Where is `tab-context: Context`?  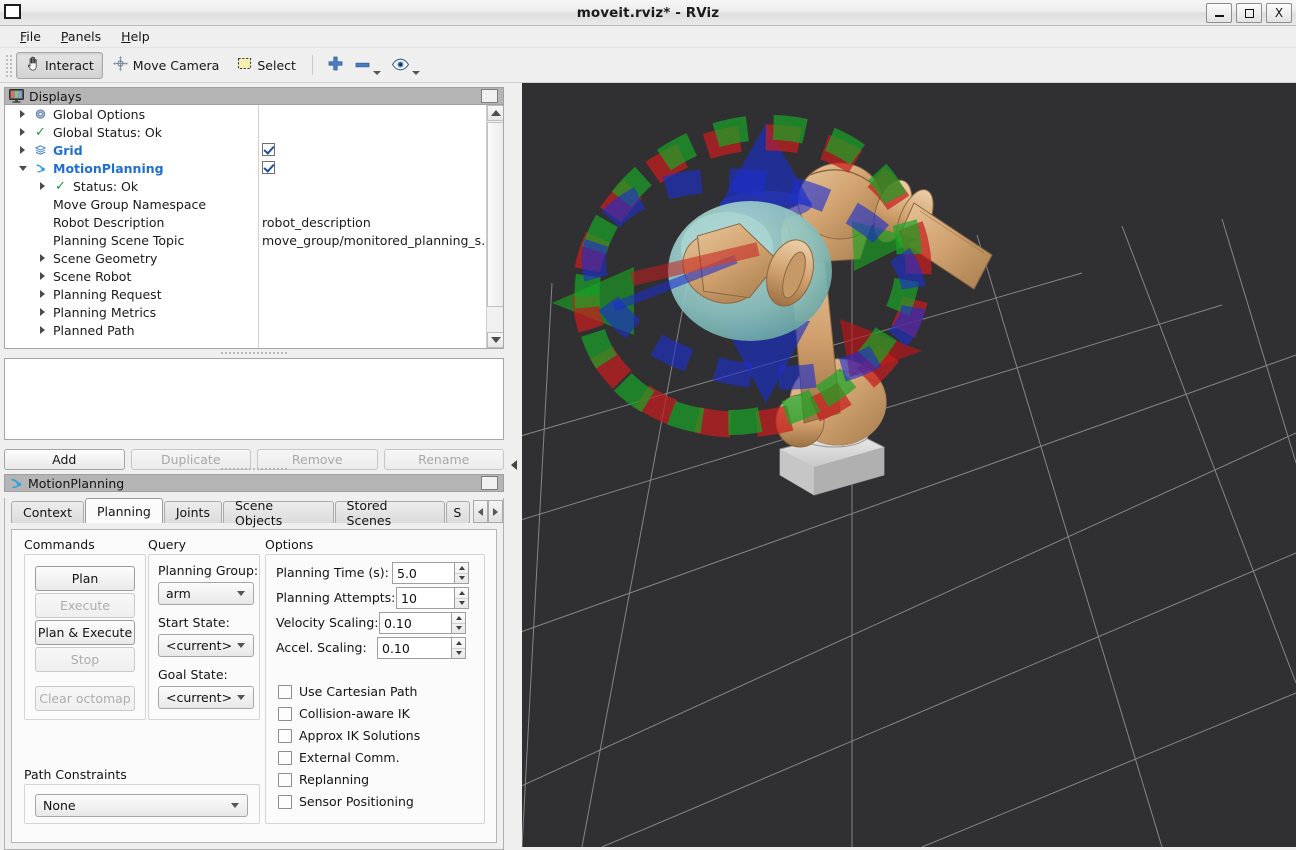
tab-context: Context is located at coordinates (47, 512).